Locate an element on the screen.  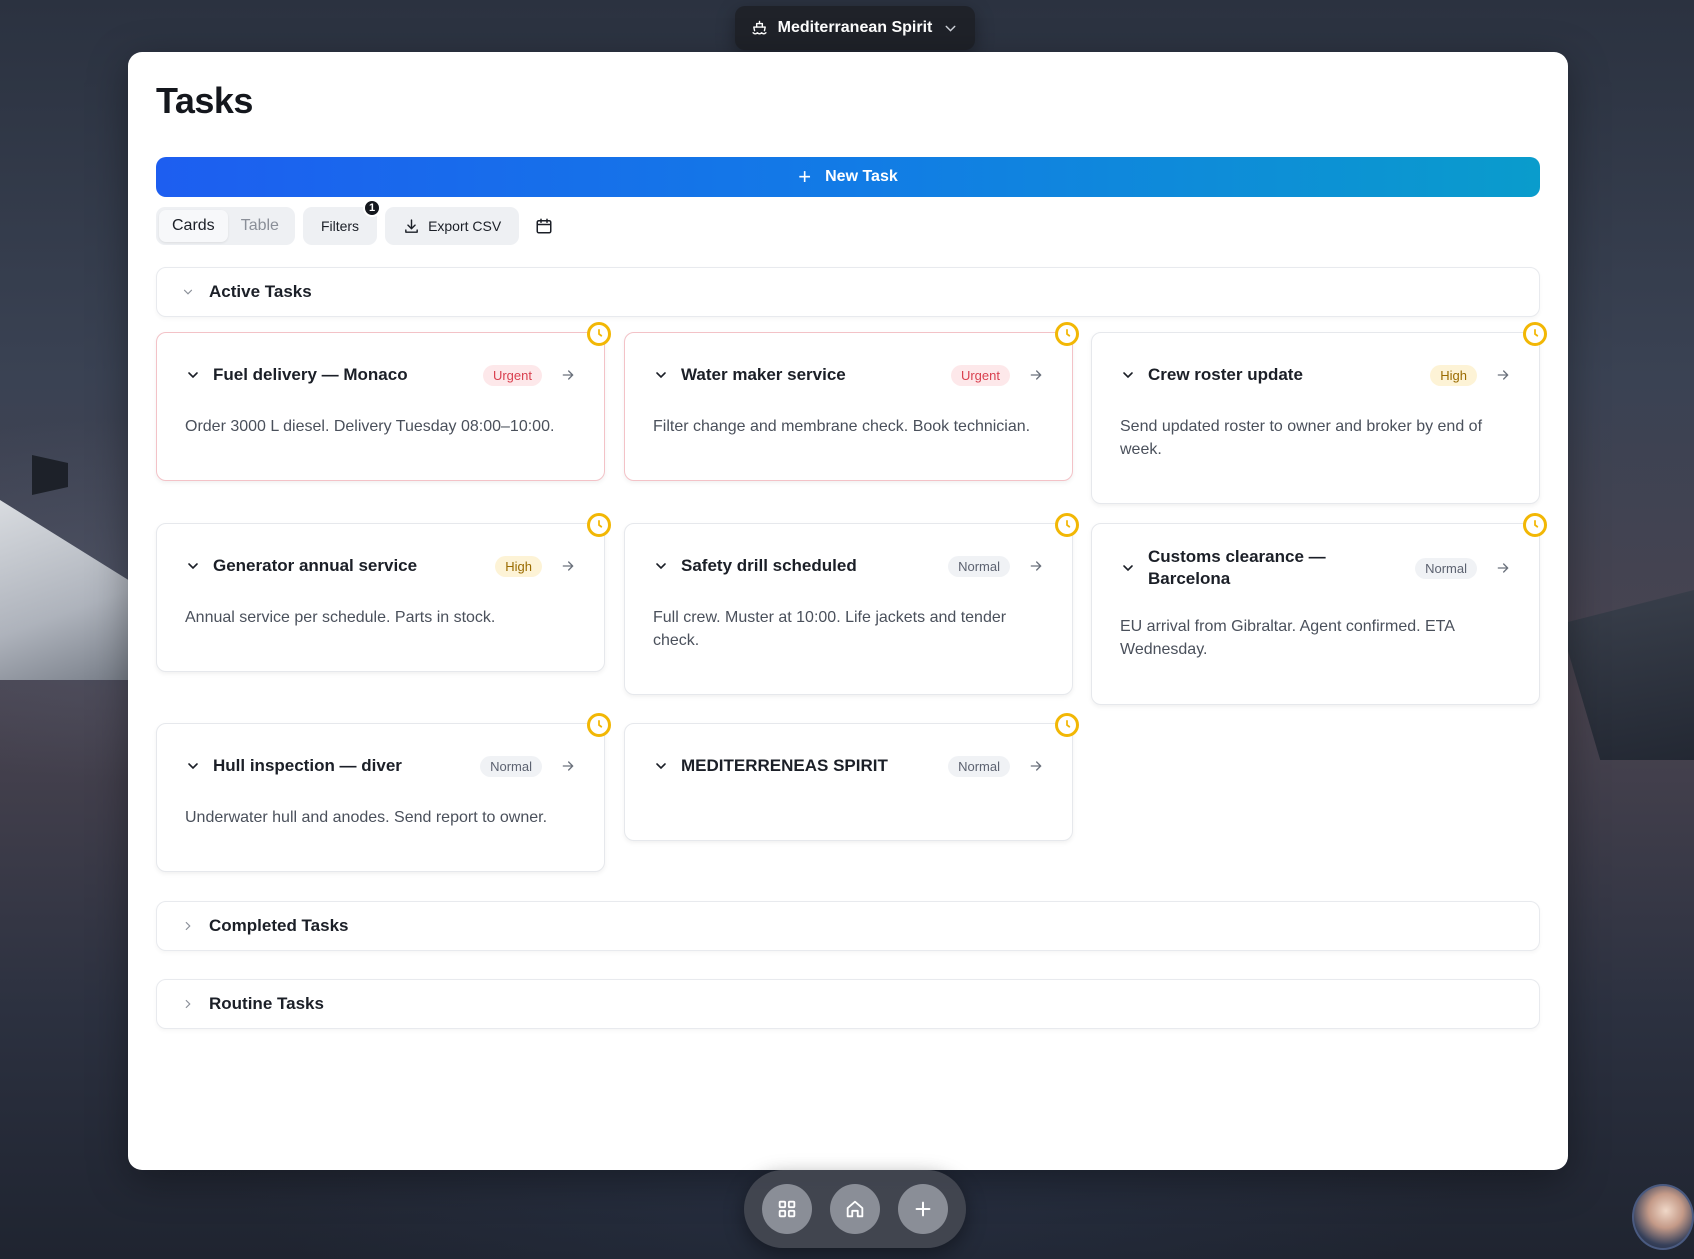
add-button is located at coordinates (923, 1209).